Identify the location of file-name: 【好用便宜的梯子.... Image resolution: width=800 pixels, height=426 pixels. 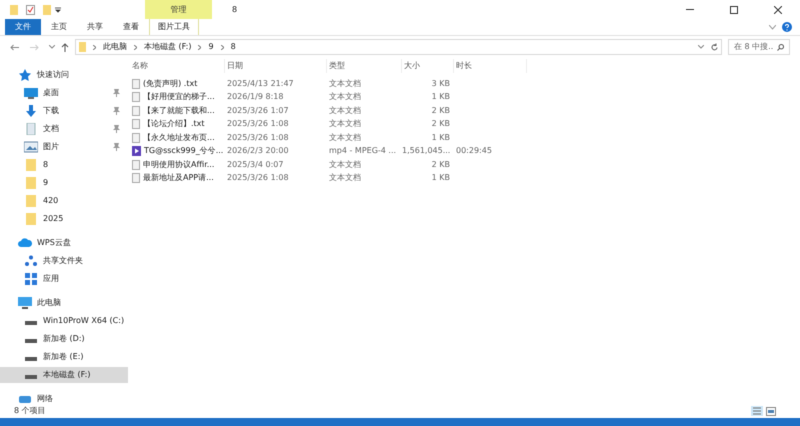
(179, 97).